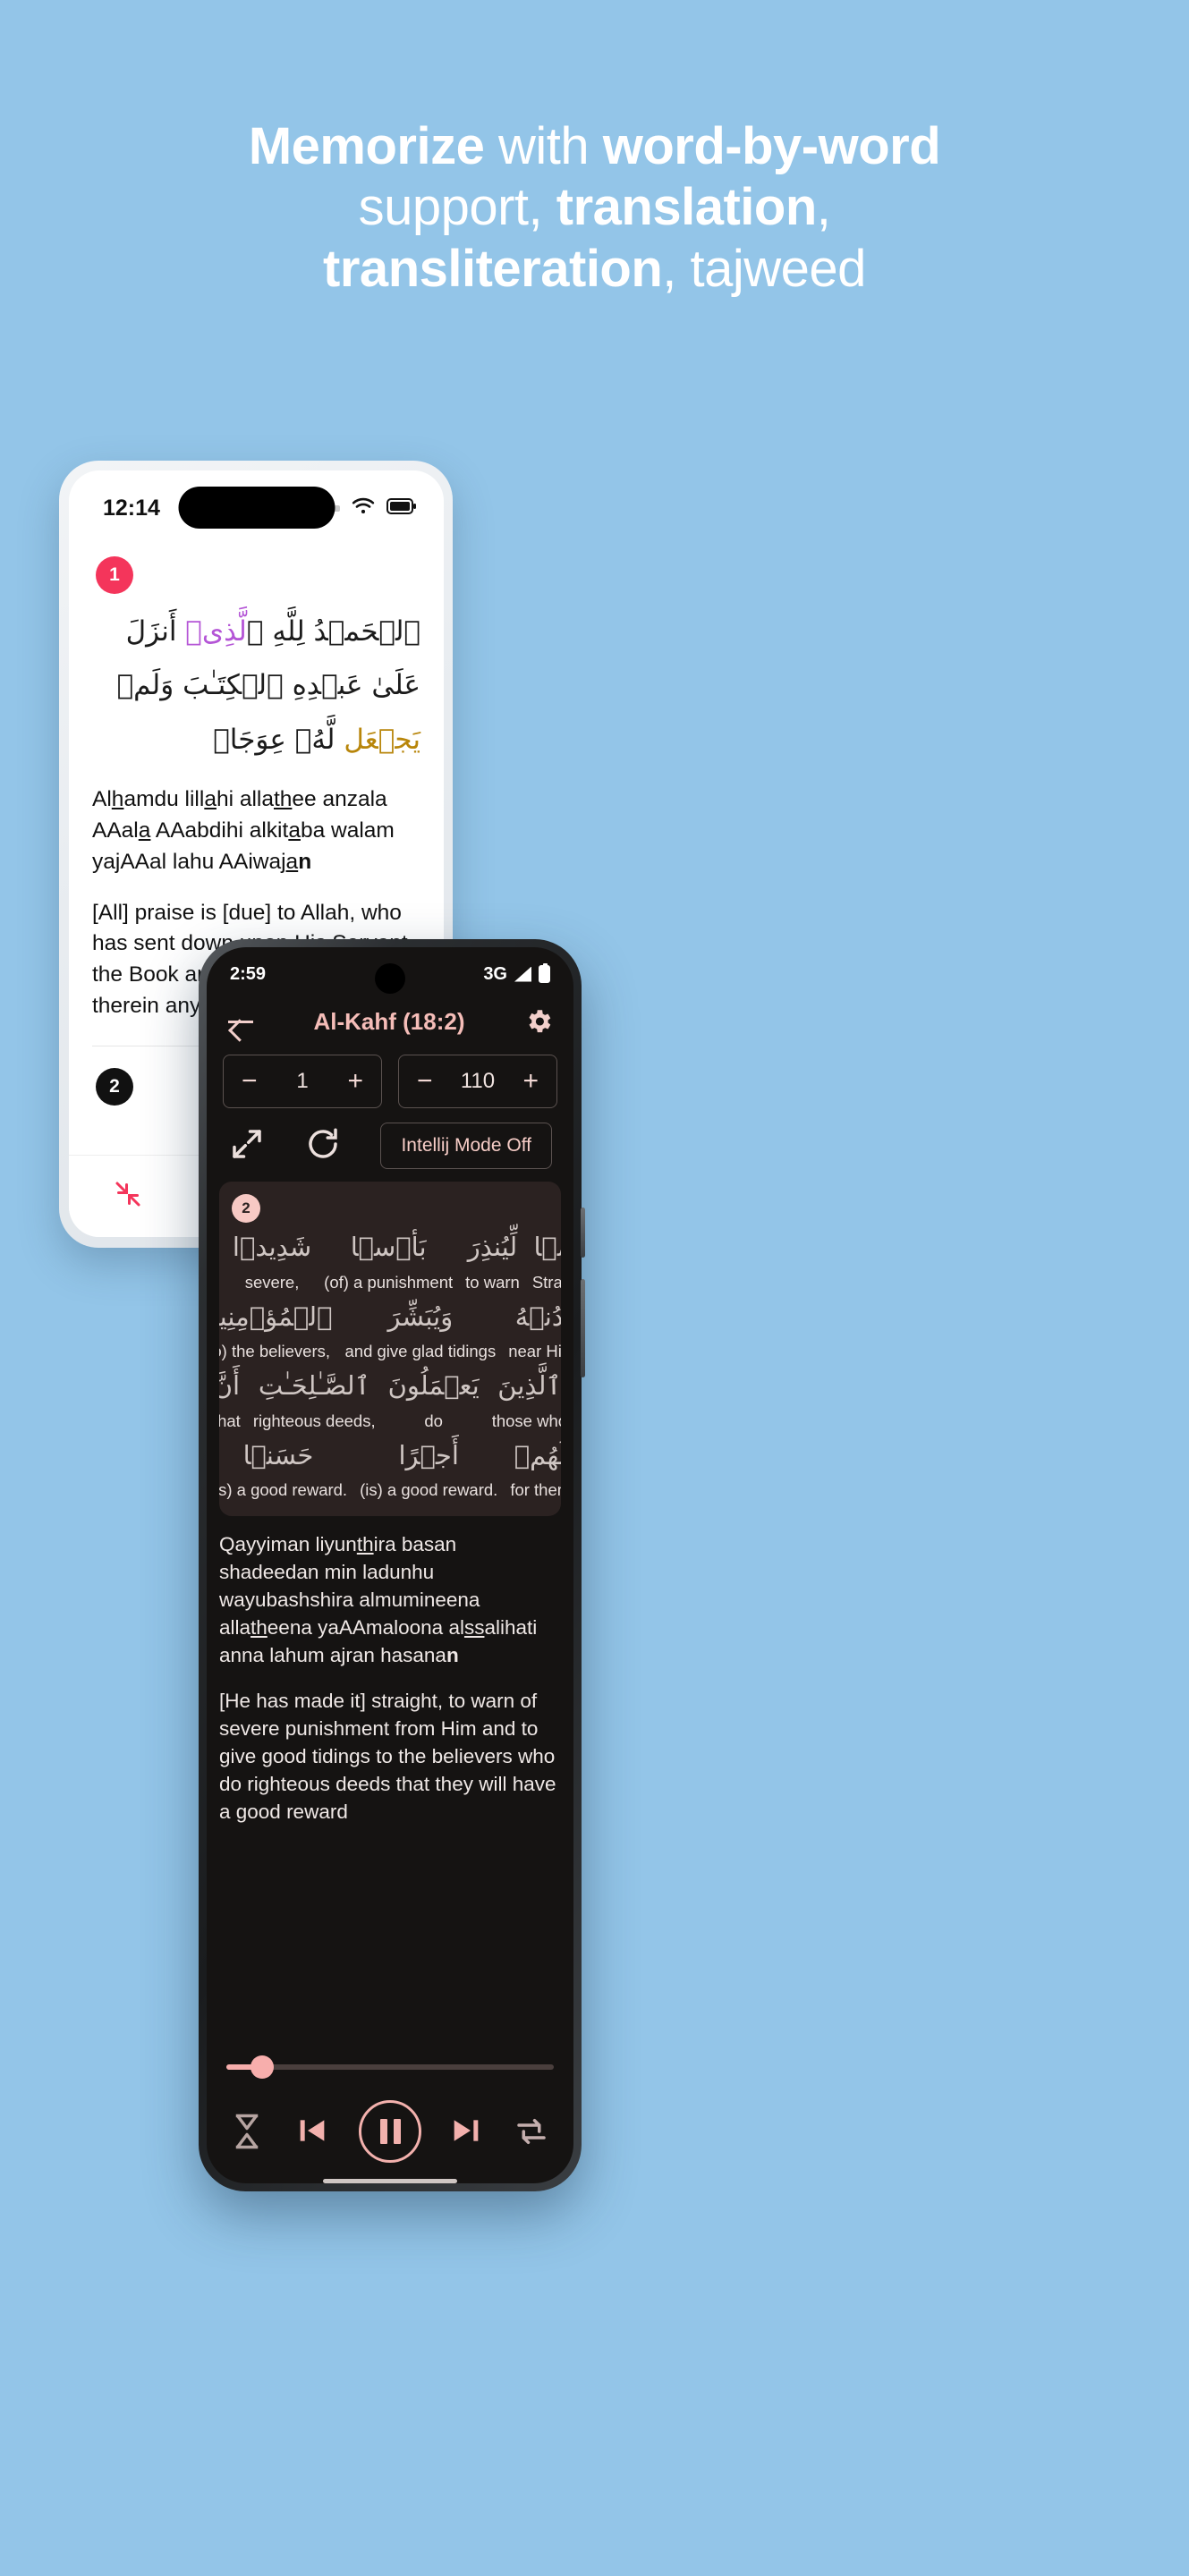 The width and height of the screenshot is (1189, 2576). I want to click on word-cell: ٱلصَّـٰلِحَـٰتِ righteous deeds,, so click(314, 1399).